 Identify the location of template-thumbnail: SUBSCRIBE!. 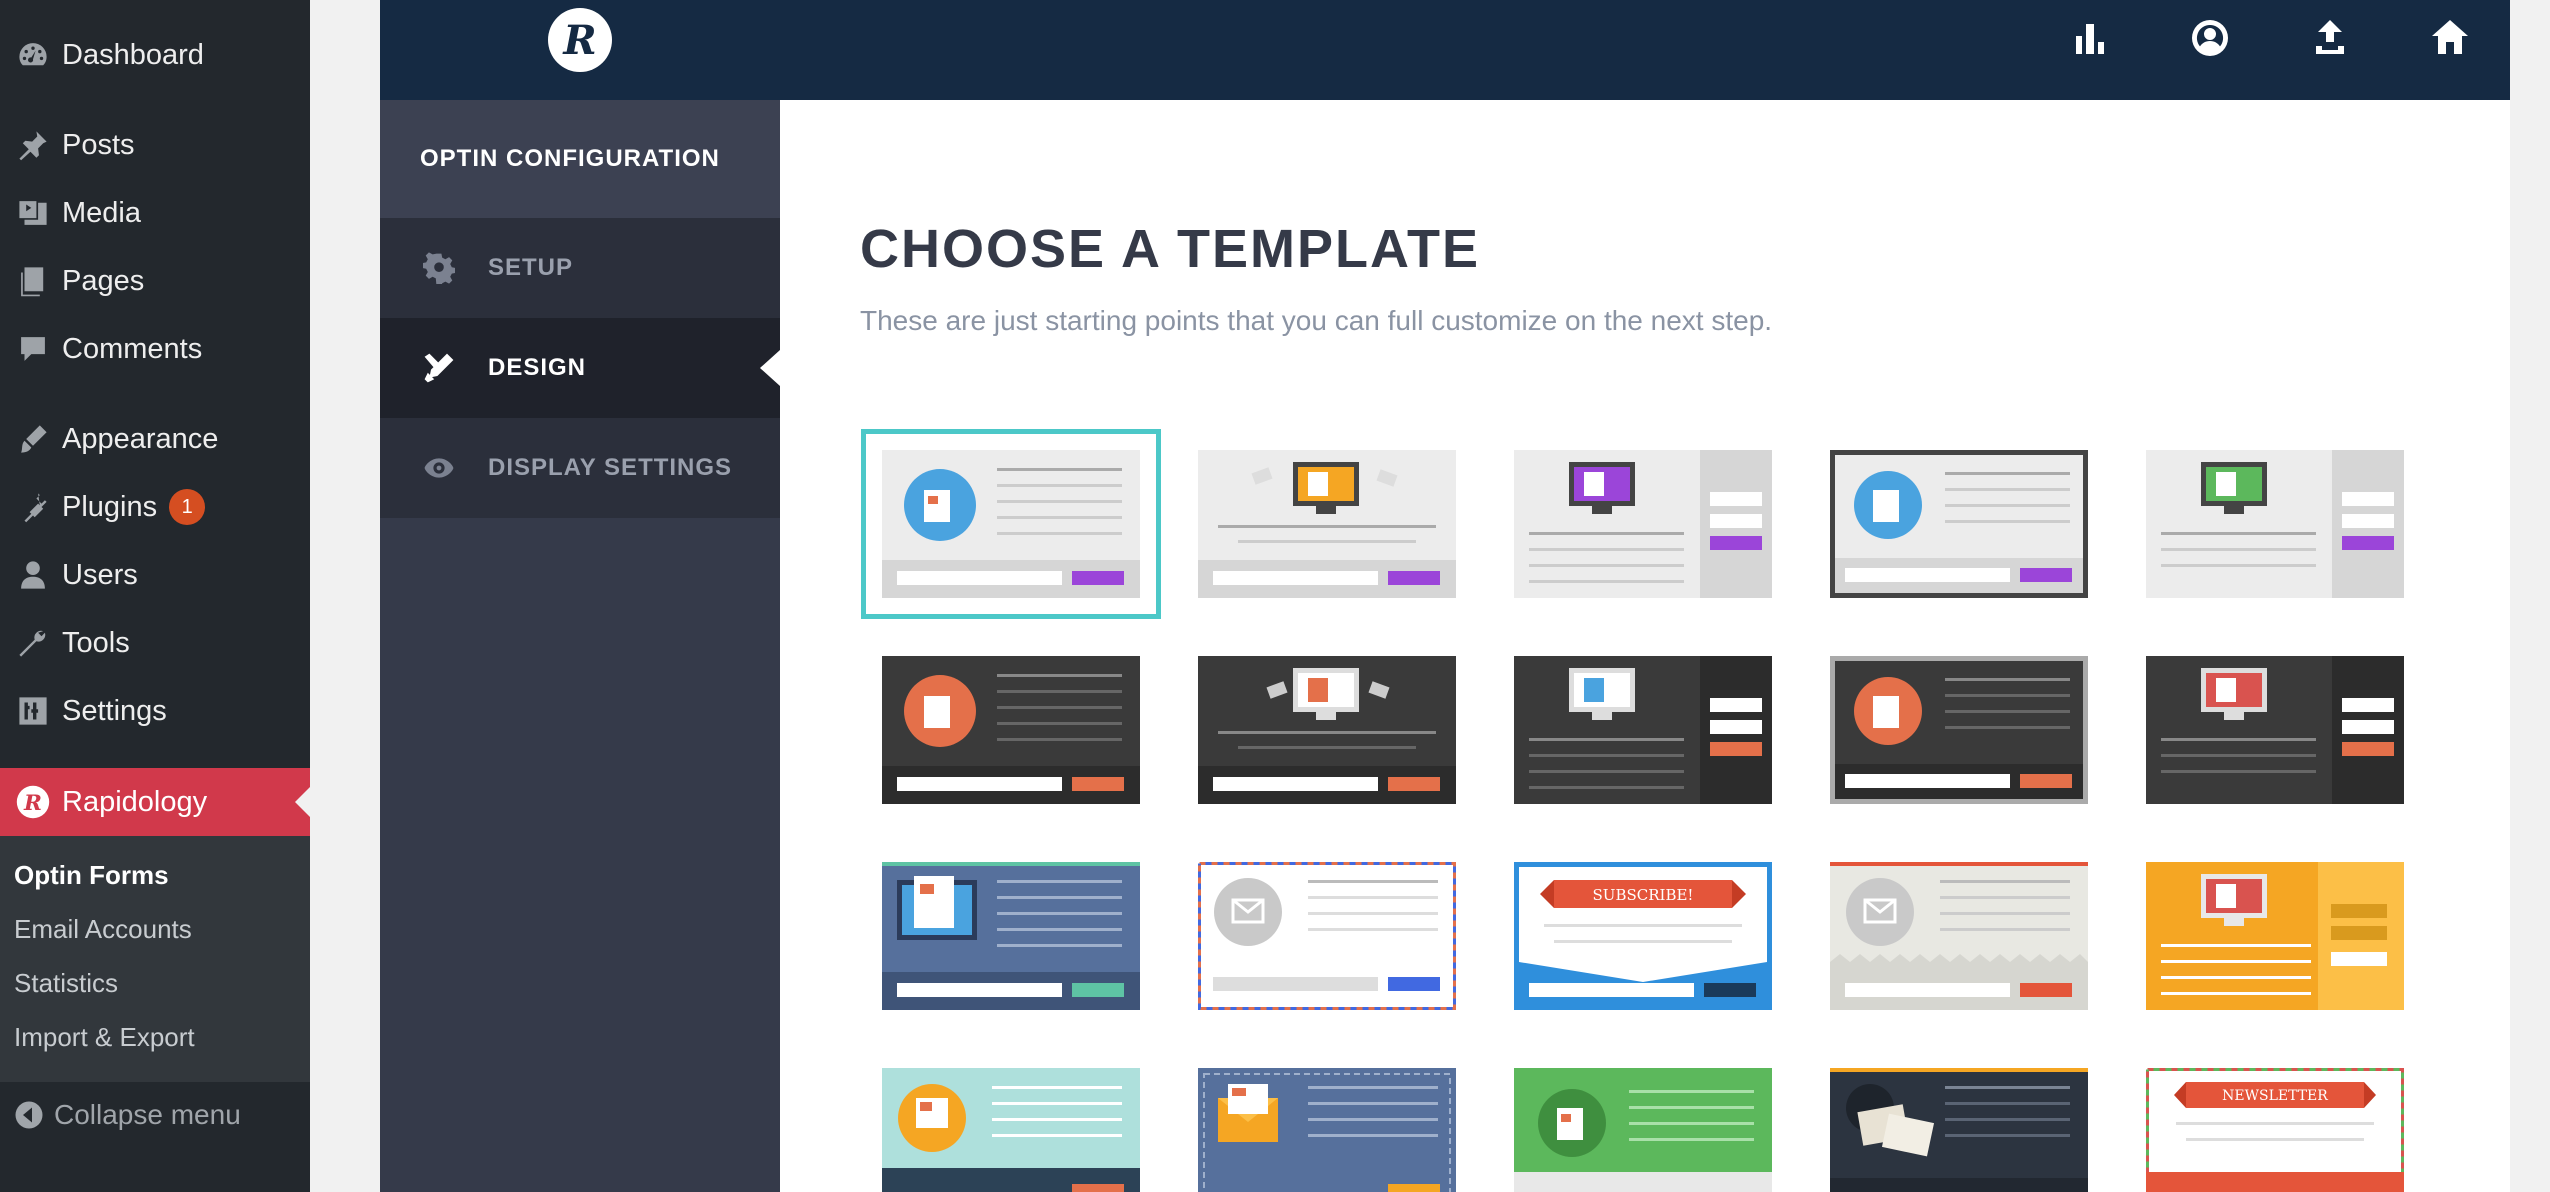
(1643, 936).